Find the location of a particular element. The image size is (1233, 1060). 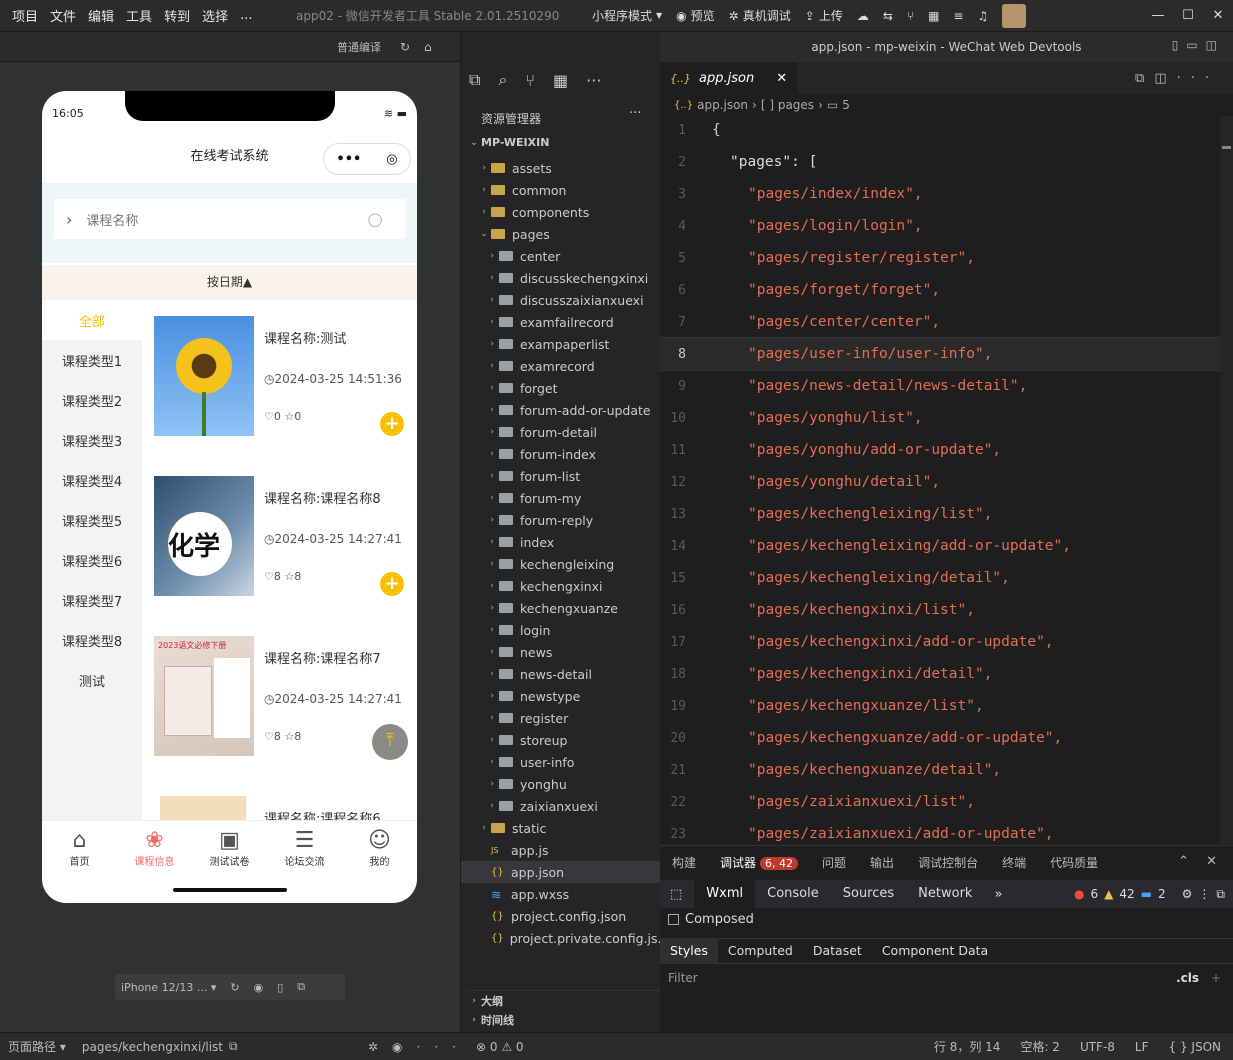

problems-summary: ⊗ 0 ⚠ 0 is located at coordinates (500, 1047).